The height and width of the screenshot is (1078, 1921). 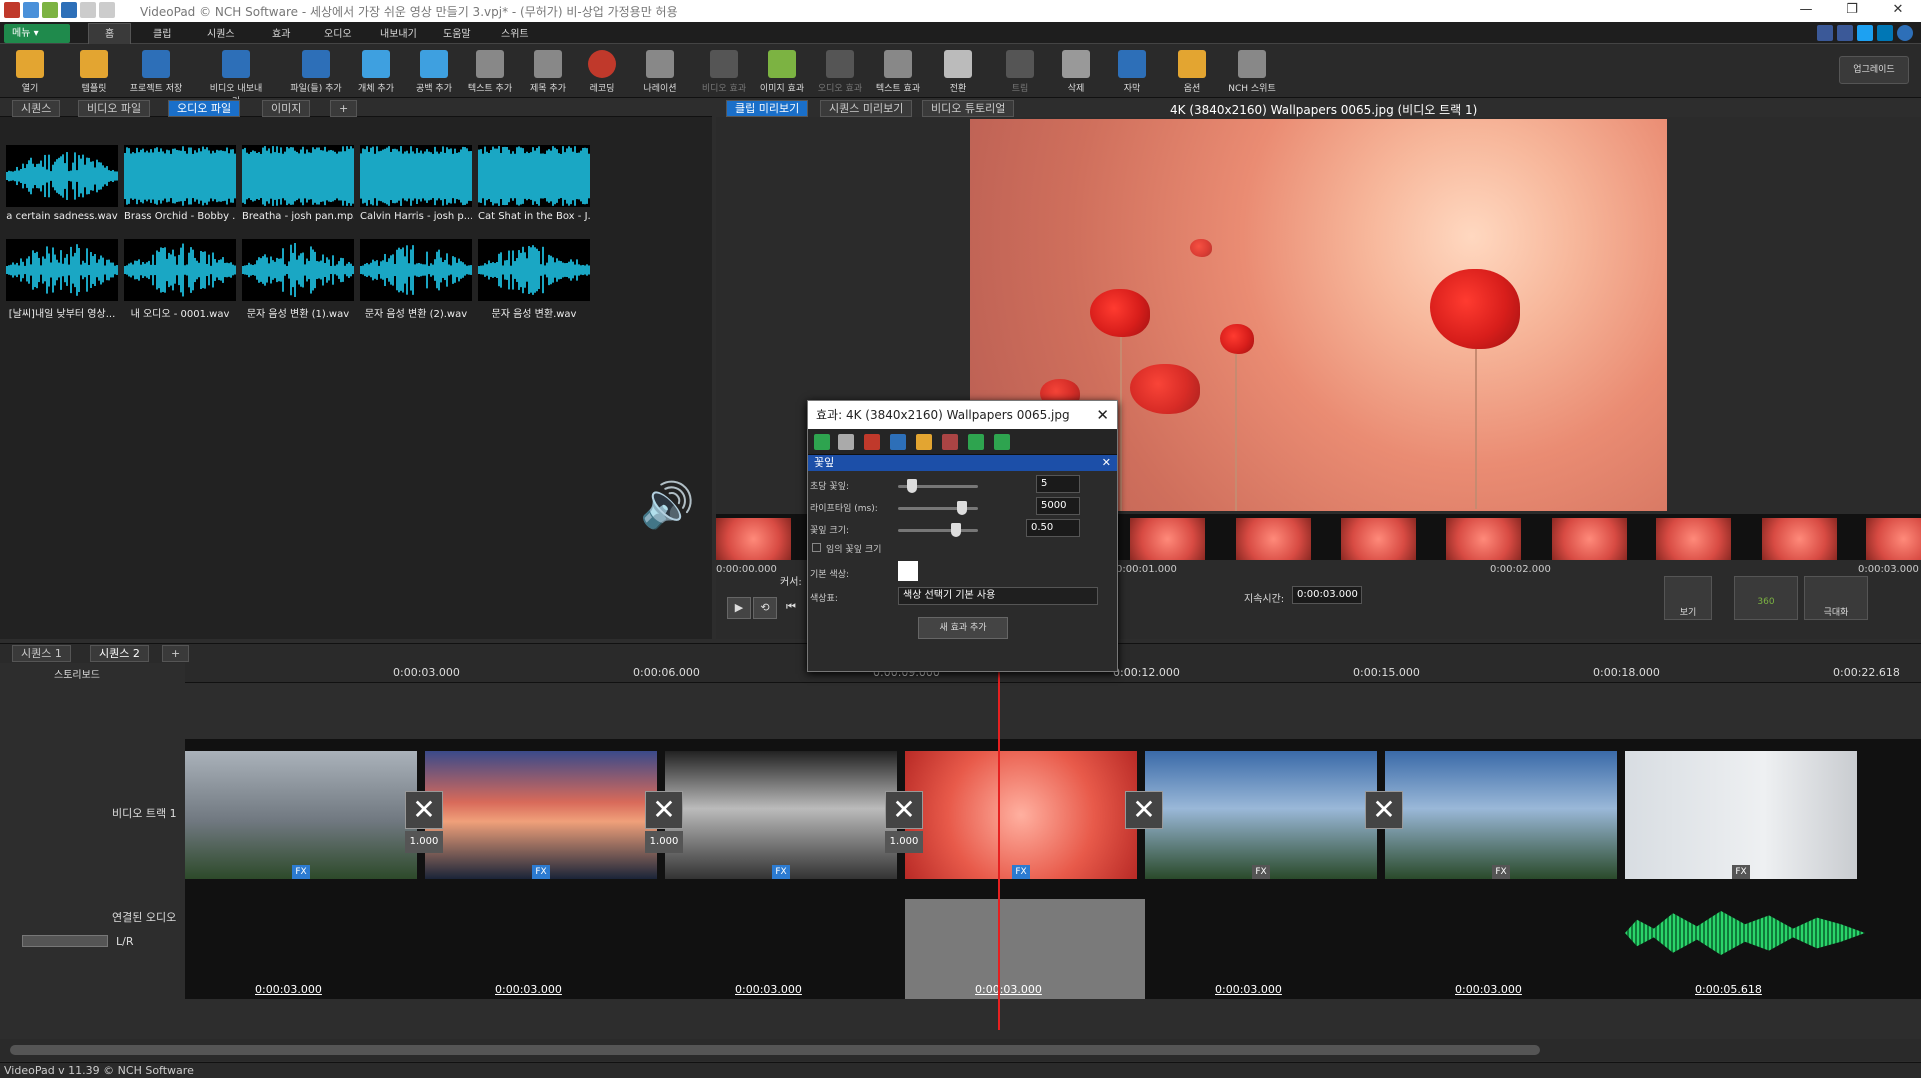 What do you see at coordinates (998, 596) in the screenshot?
I see `palette-select: 색상 선택기 기본 사용` at bounding box center [998, 596].